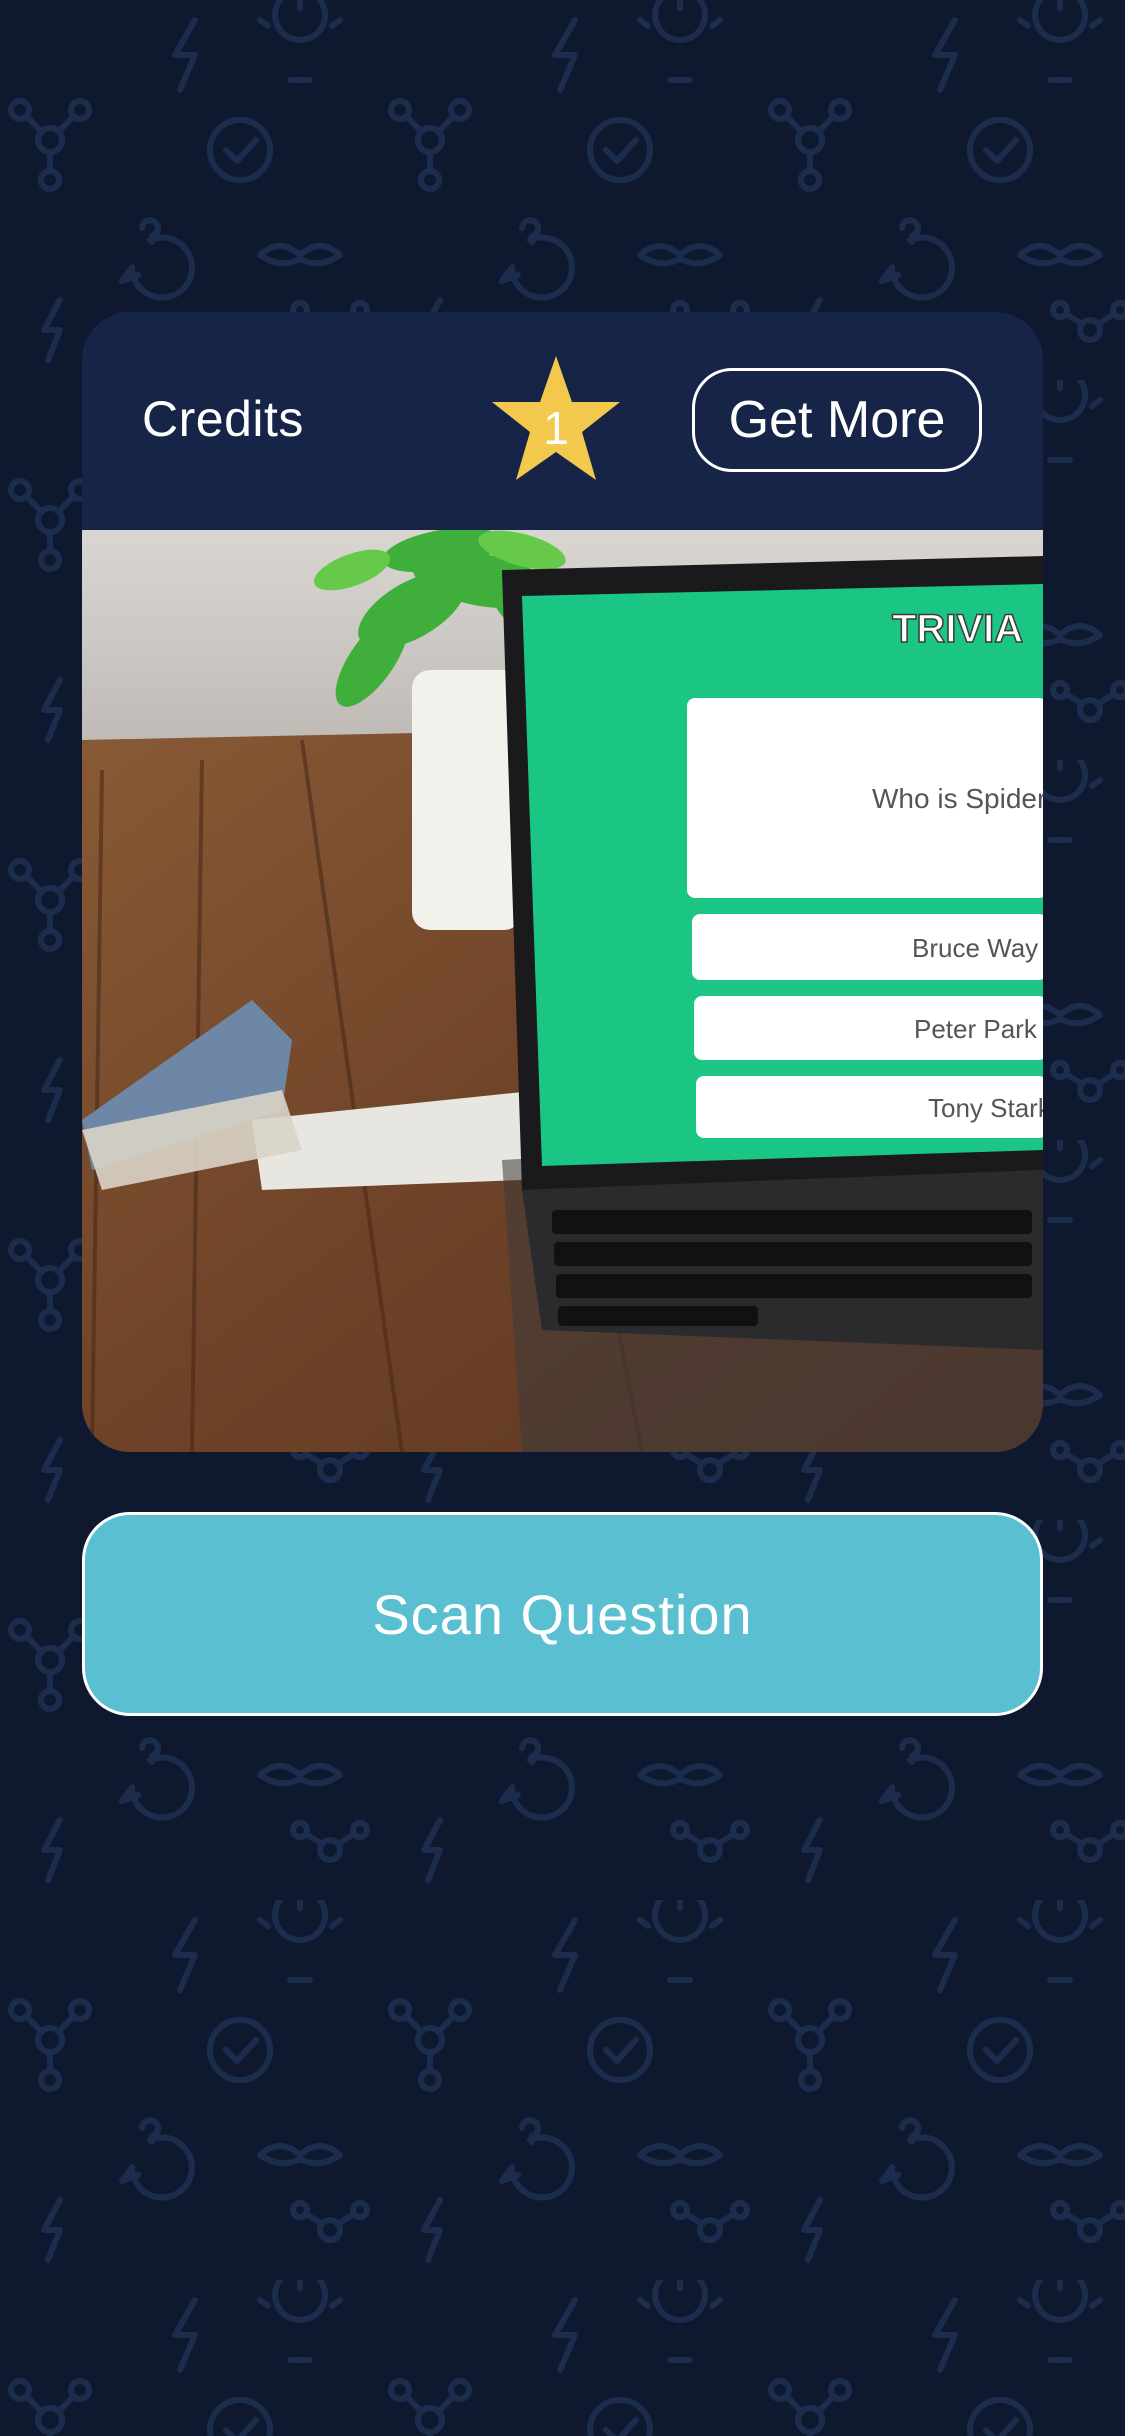 This screenshot has height=2436, width=1125. What do you see at coordinates (562, 1614) in the screenshot?
I see `scan-question-button: Scan Question` at bounding box center [562, 1614].